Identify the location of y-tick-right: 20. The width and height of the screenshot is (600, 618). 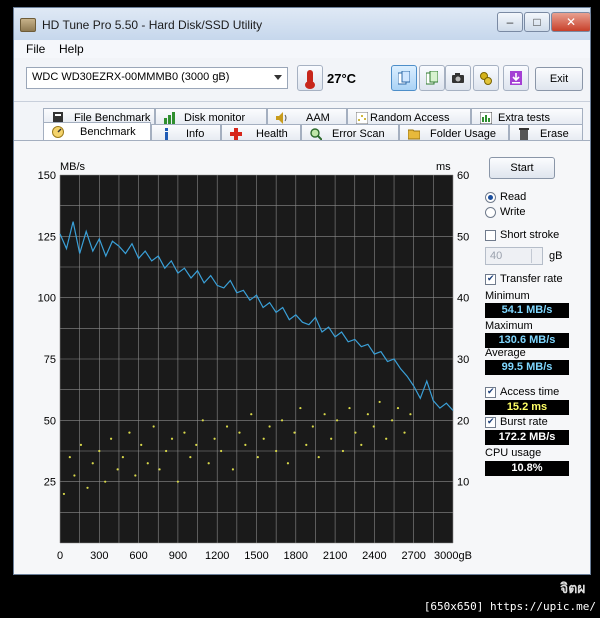
(463, 421).